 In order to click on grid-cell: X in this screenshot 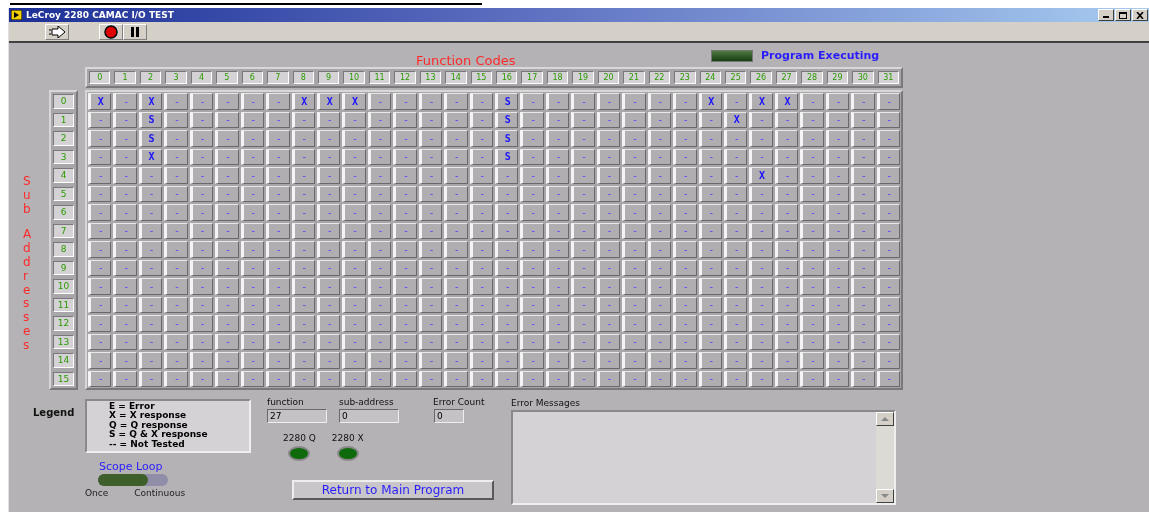, I will do `click(100, 101)`.